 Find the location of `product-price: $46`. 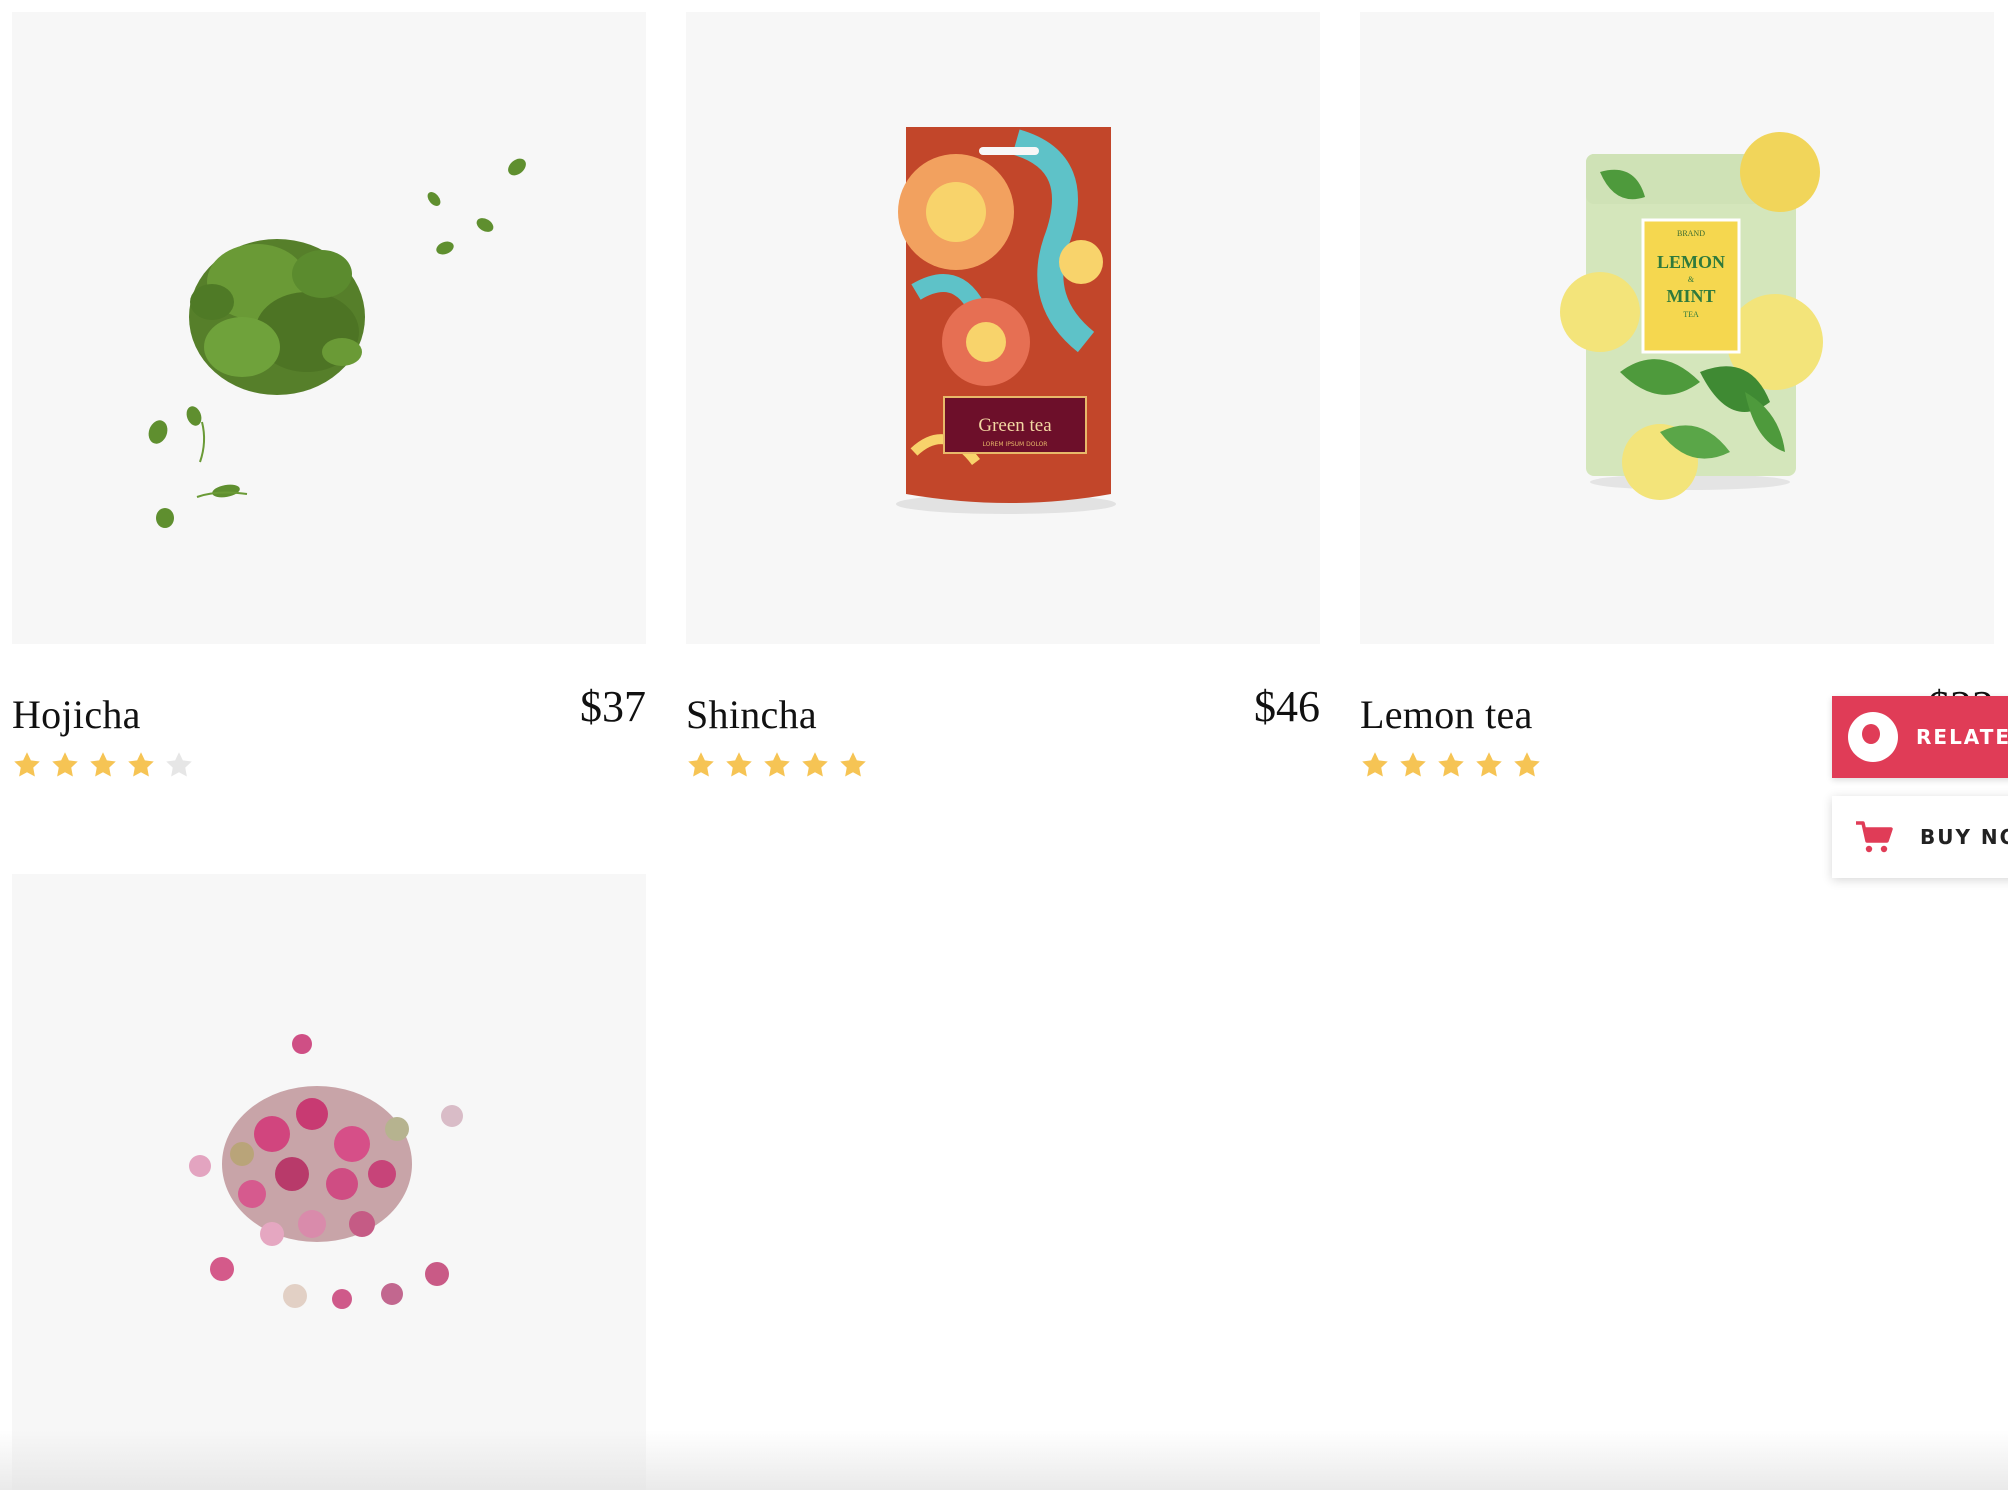

product-price: $46 is located at coordinates (1287, 706).